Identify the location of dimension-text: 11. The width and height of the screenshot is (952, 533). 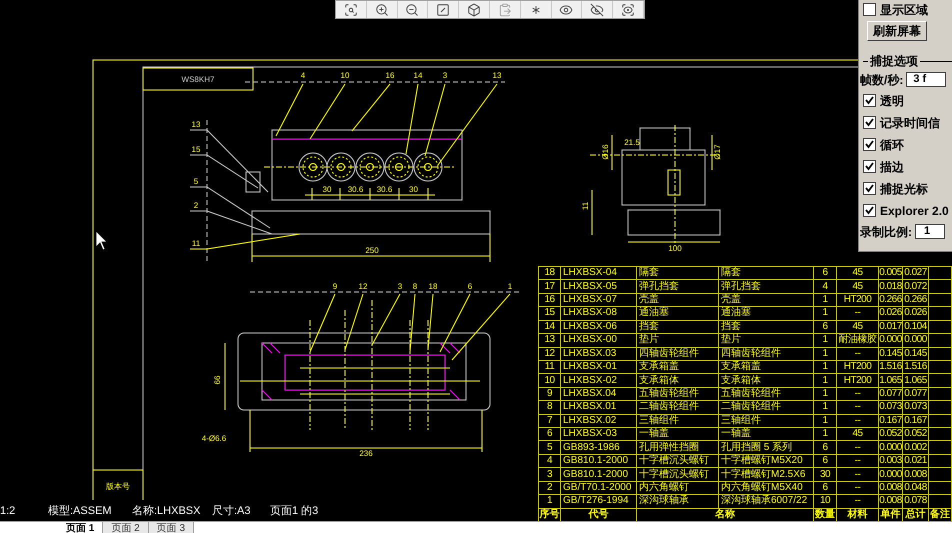
(585, 206).